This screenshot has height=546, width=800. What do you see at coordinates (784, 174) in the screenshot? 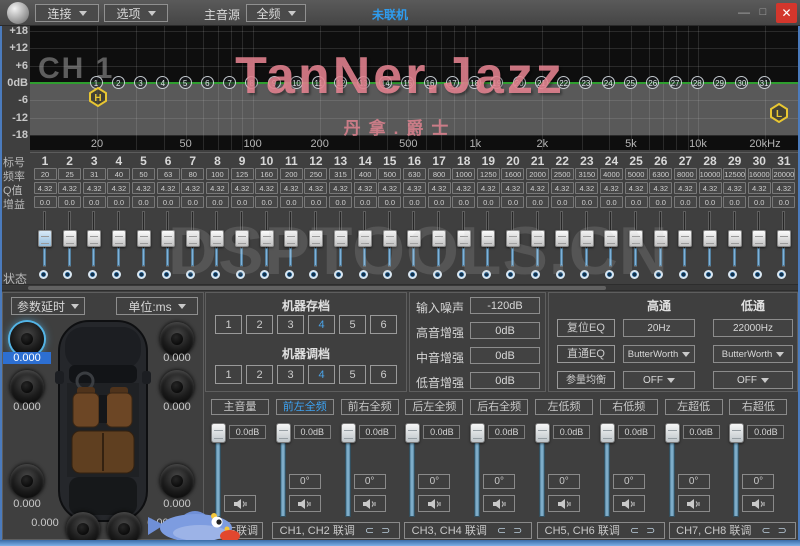
I see `band-freq-value: 20000` at bounding box center [784, 174].